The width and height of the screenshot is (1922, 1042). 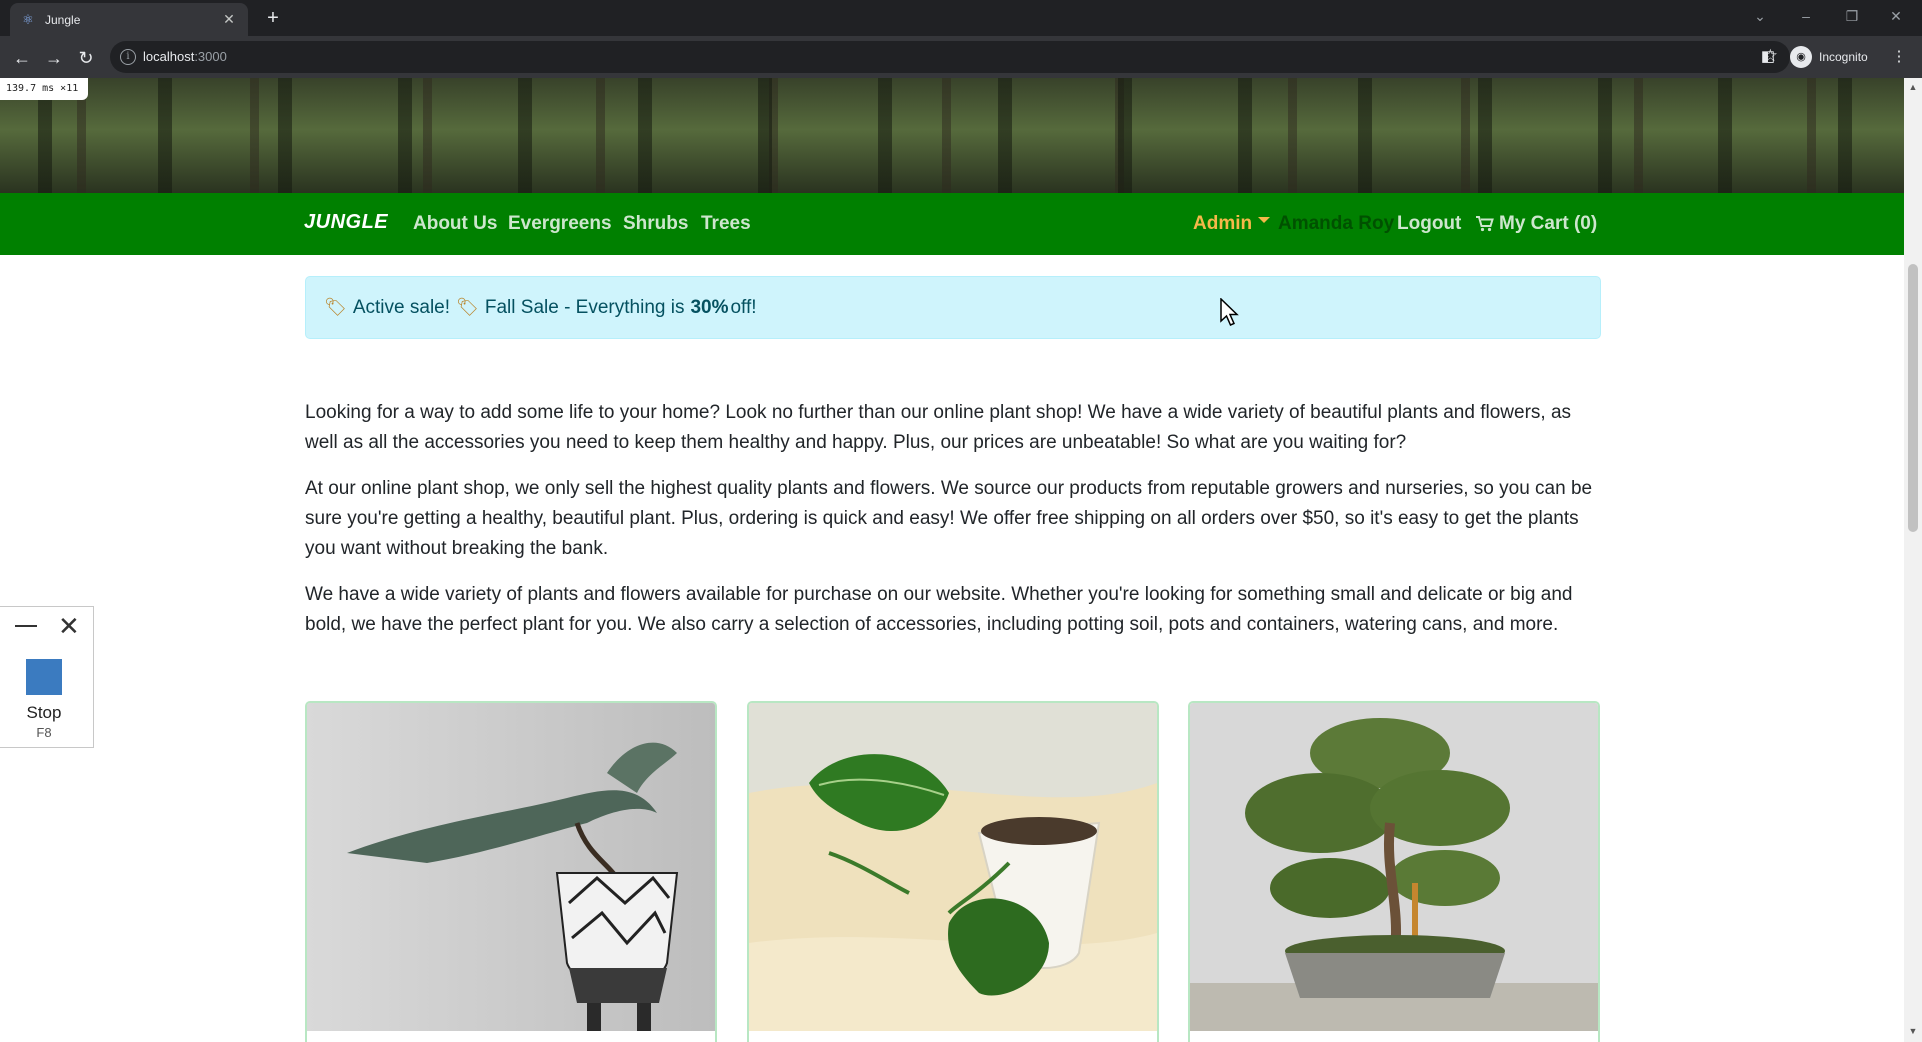 I want to click on tab-title: Jungle, so click(x=63, y=19).